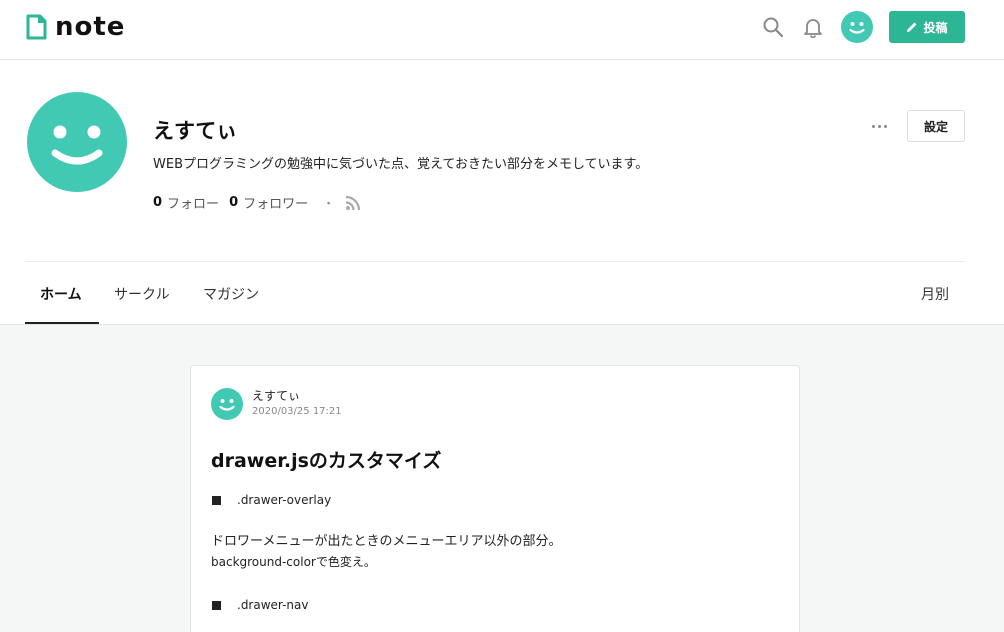 The width and height of the screenshot is (1004, 632). I want to click on profile-name: えすてぃ, so click(195, 131).